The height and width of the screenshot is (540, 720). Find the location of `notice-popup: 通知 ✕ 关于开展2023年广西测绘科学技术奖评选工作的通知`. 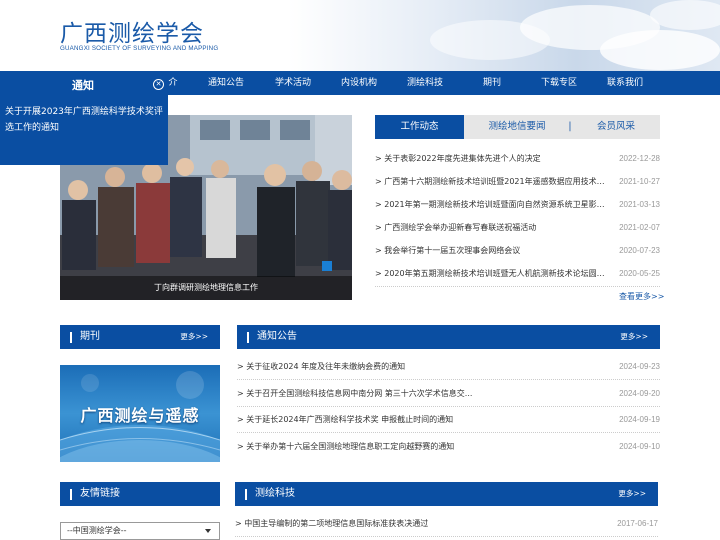

notice-popup: 通知 ✕ 关于开展2023年广西测绘科学技术奖评选工作的通知 is located at coordinates (84, 118).